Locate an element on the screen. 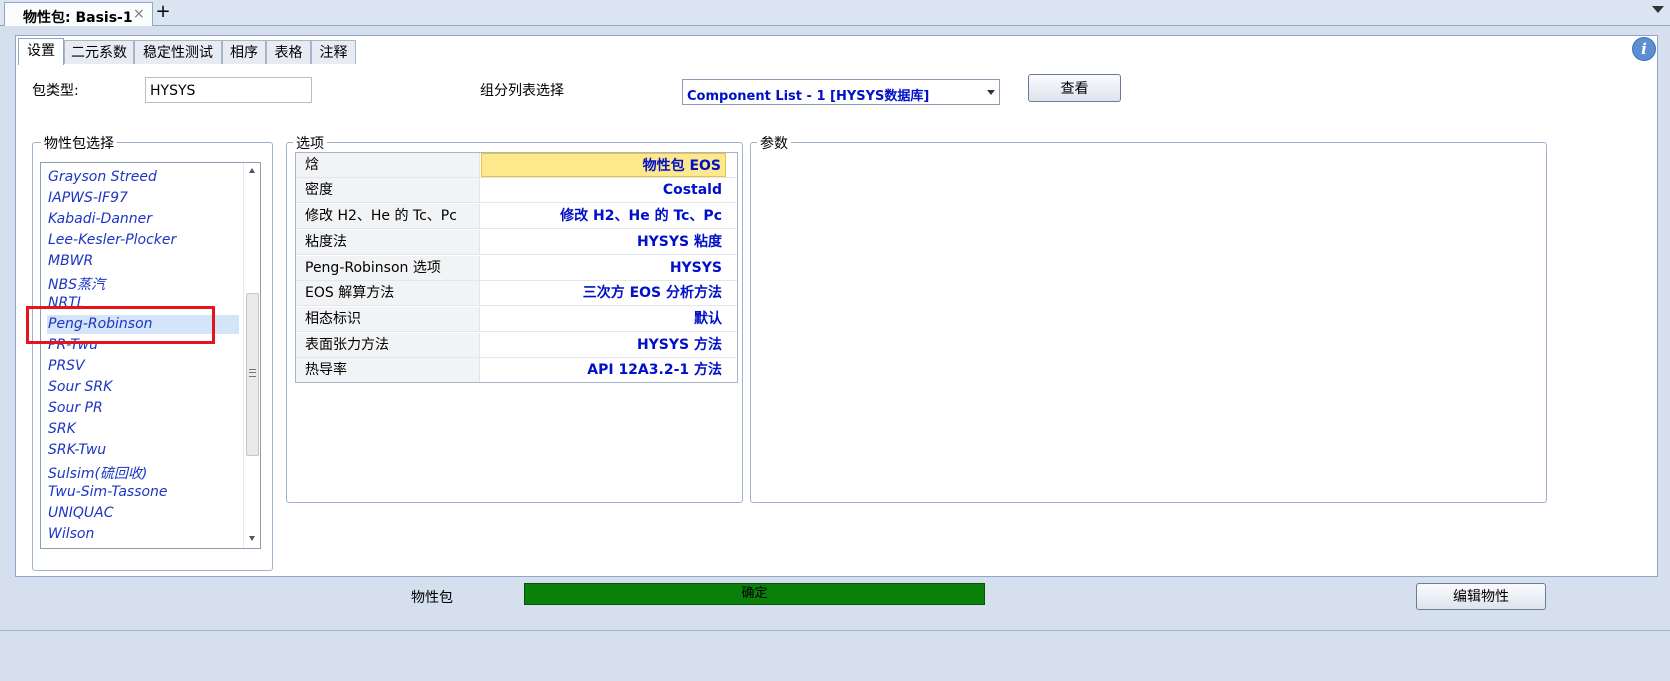  component-list-label: 组分列表选择 is located at coordinates (522, 91).